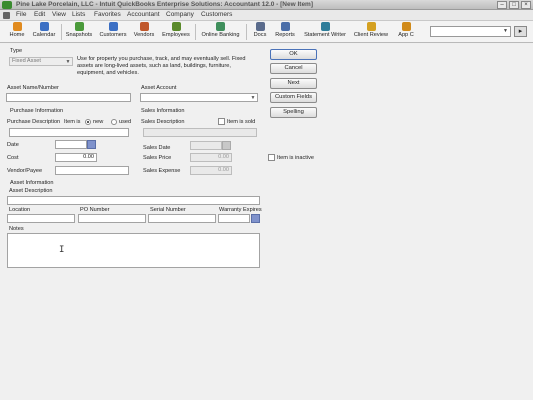  Describe the element at coordinates (406, 32) in the screenshot. I see `toolbar-app-center-button: App C` at that location.